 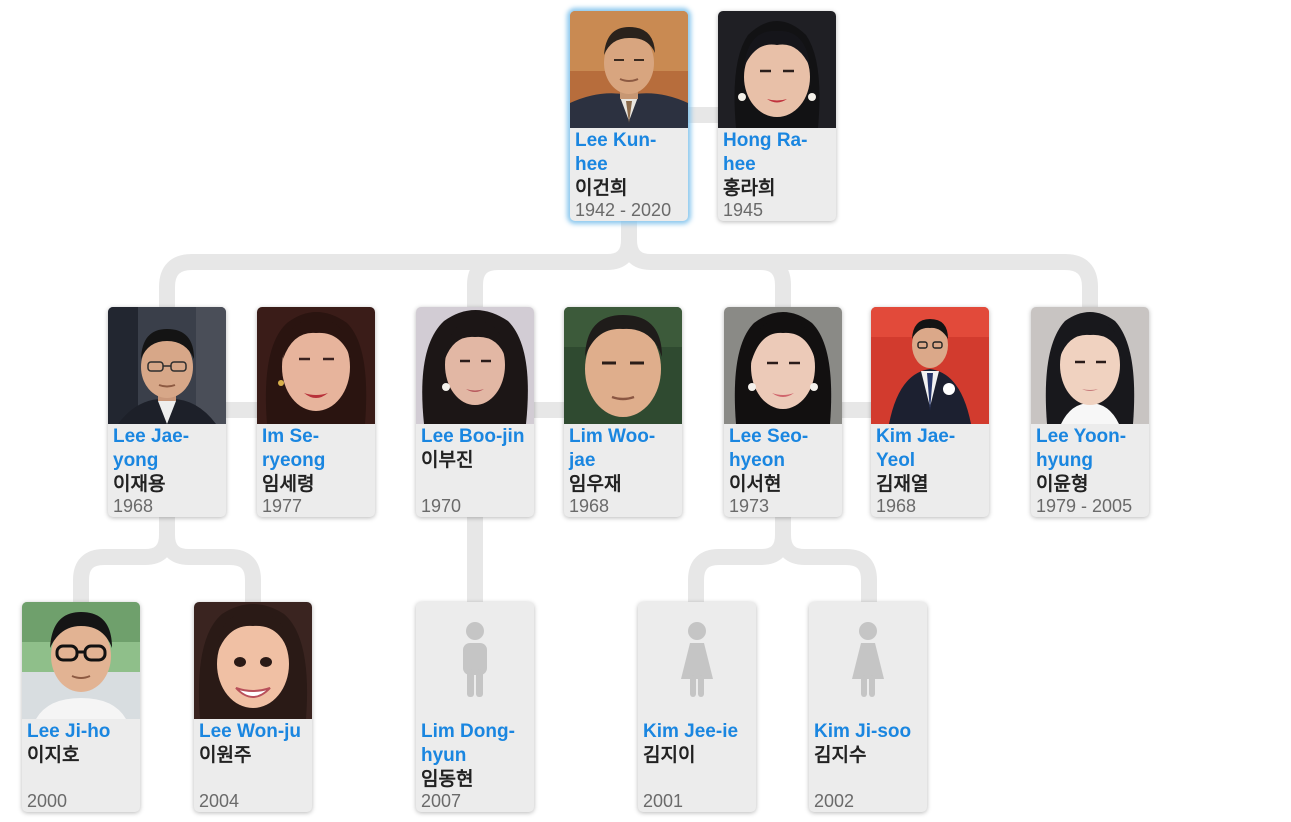 I want to click on person-native-name: 임동현, so click(x=447, y=779).